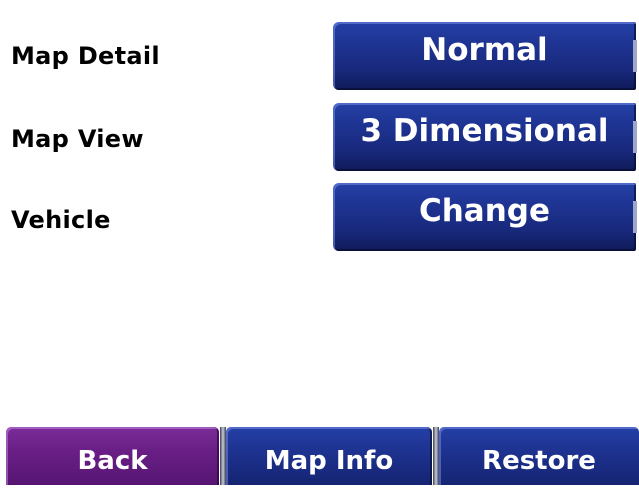 This screenshot has width=639, height=495. Describe the element at coordinates (539, 456) in the screenshot. I see `restore-button: Restore` at that location.